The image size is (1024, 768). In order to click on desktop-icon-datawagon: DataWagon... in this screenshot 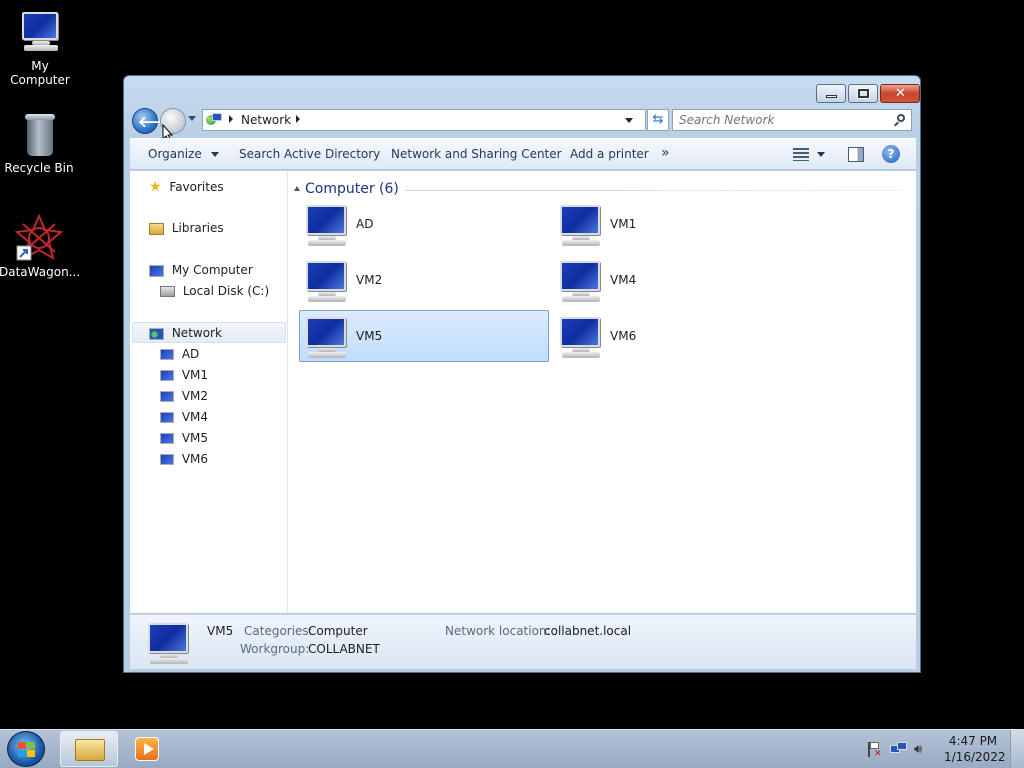, I will do `click(40, 246)`.